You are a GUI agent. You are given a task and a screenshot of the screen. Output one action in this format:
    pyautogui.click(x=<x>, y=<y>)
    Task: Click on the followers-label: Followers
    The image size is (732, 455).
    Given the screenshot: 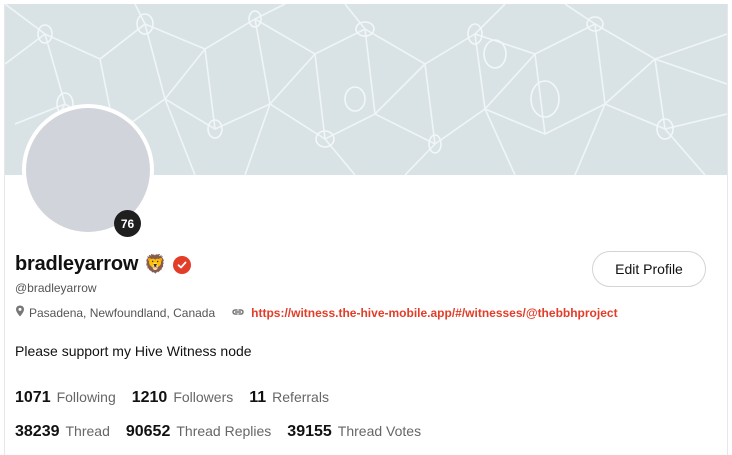 What is the action you would take?
    pyautogui.click(x=203, y=397)
    